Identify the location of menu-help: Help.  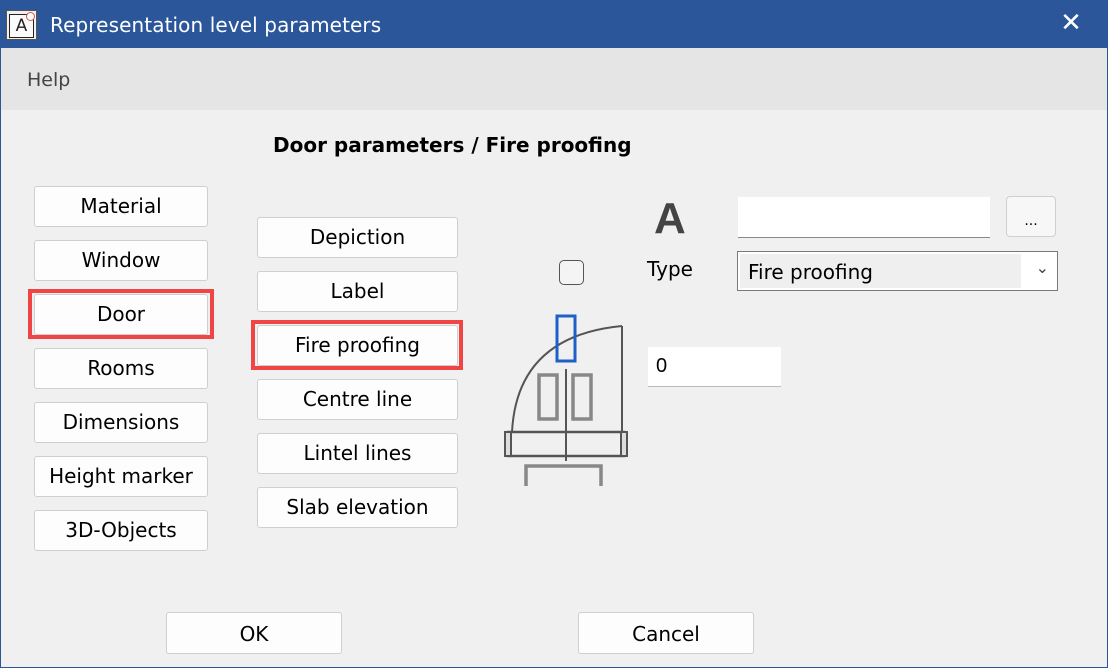
(48, 80).